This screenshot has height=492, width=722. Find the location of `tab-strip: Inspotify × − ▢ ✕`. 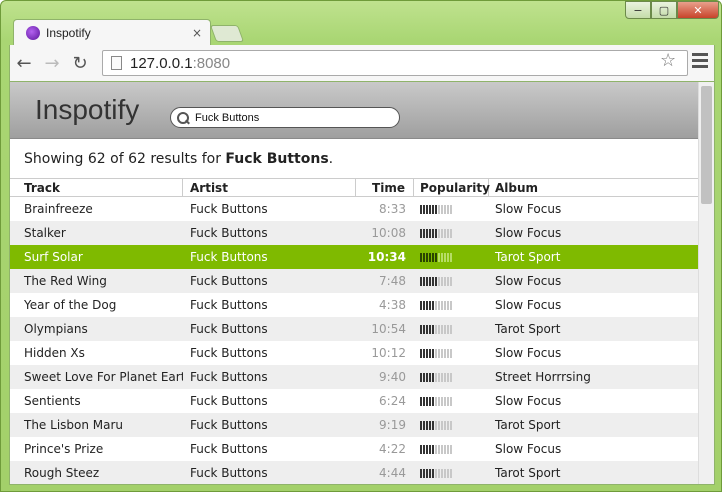

tab-strip: Inspotify × − ▢ ✕ is located at coordinates (361, 23).